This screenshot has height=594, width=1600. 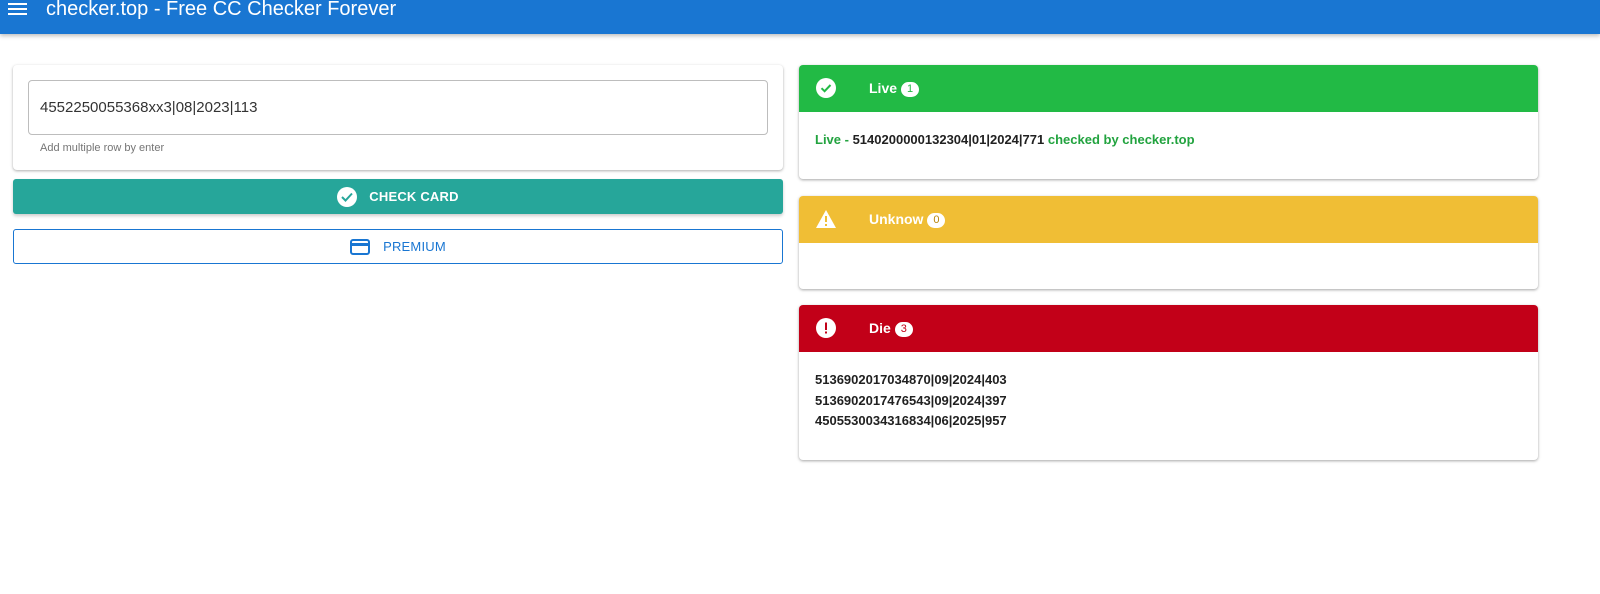 What do you see at coordinates (911, 400) in the screenshot?
I see `die-result-line: 5136902017476543|09|2024|397` at bounding box center [911, 400].